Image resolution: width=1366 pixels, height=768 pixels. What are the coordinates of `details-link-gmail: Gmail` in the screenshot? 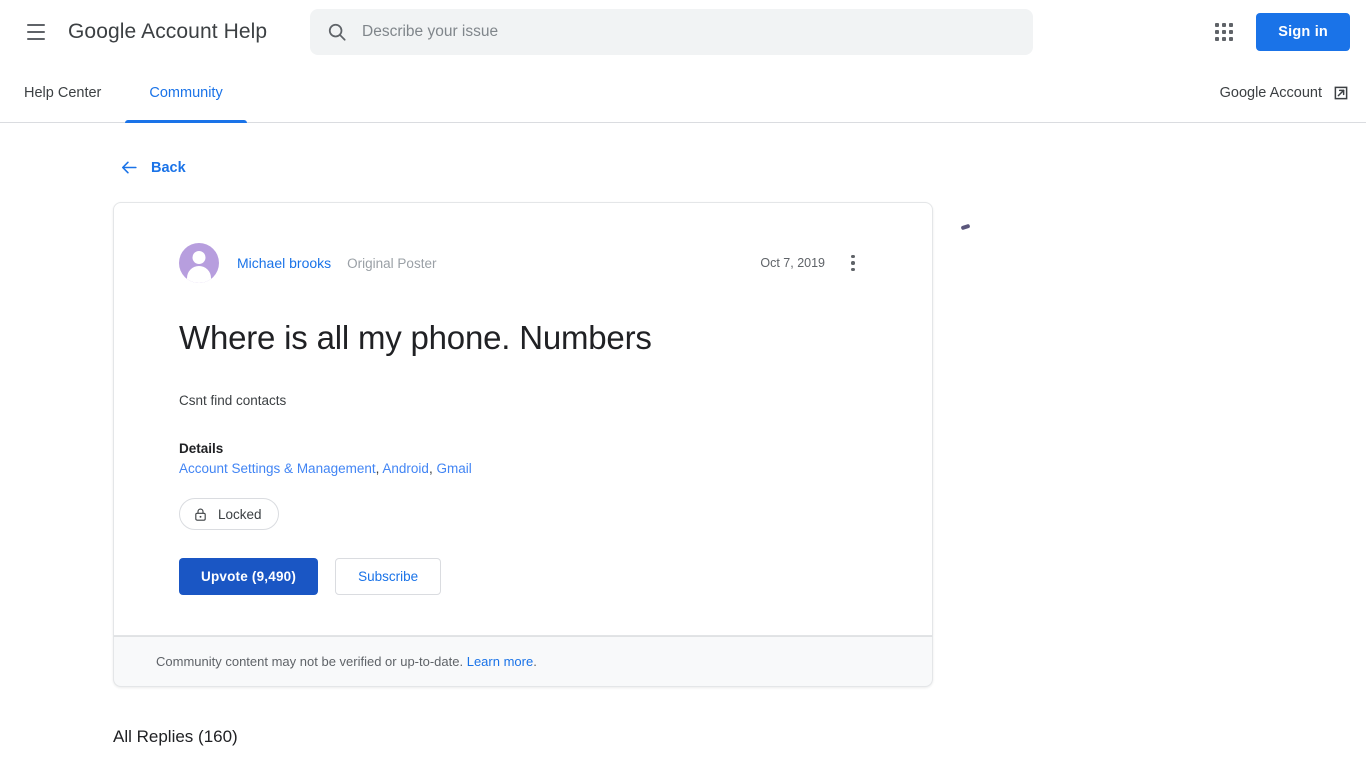 It's located at (453, 468).